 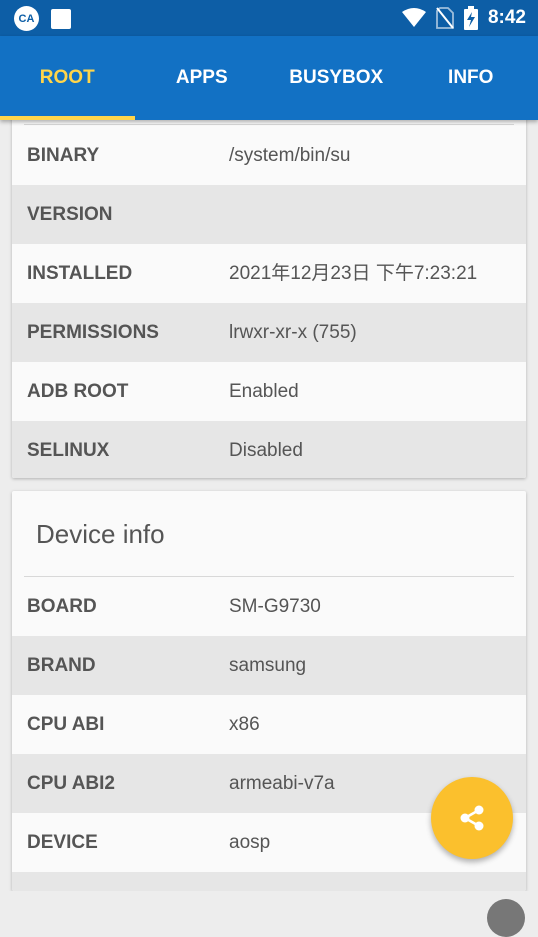 What do you see at coordinates (65, 724) in the screenshot?
I see `row-key: CPU ABI` at bounding box center [65, 724].